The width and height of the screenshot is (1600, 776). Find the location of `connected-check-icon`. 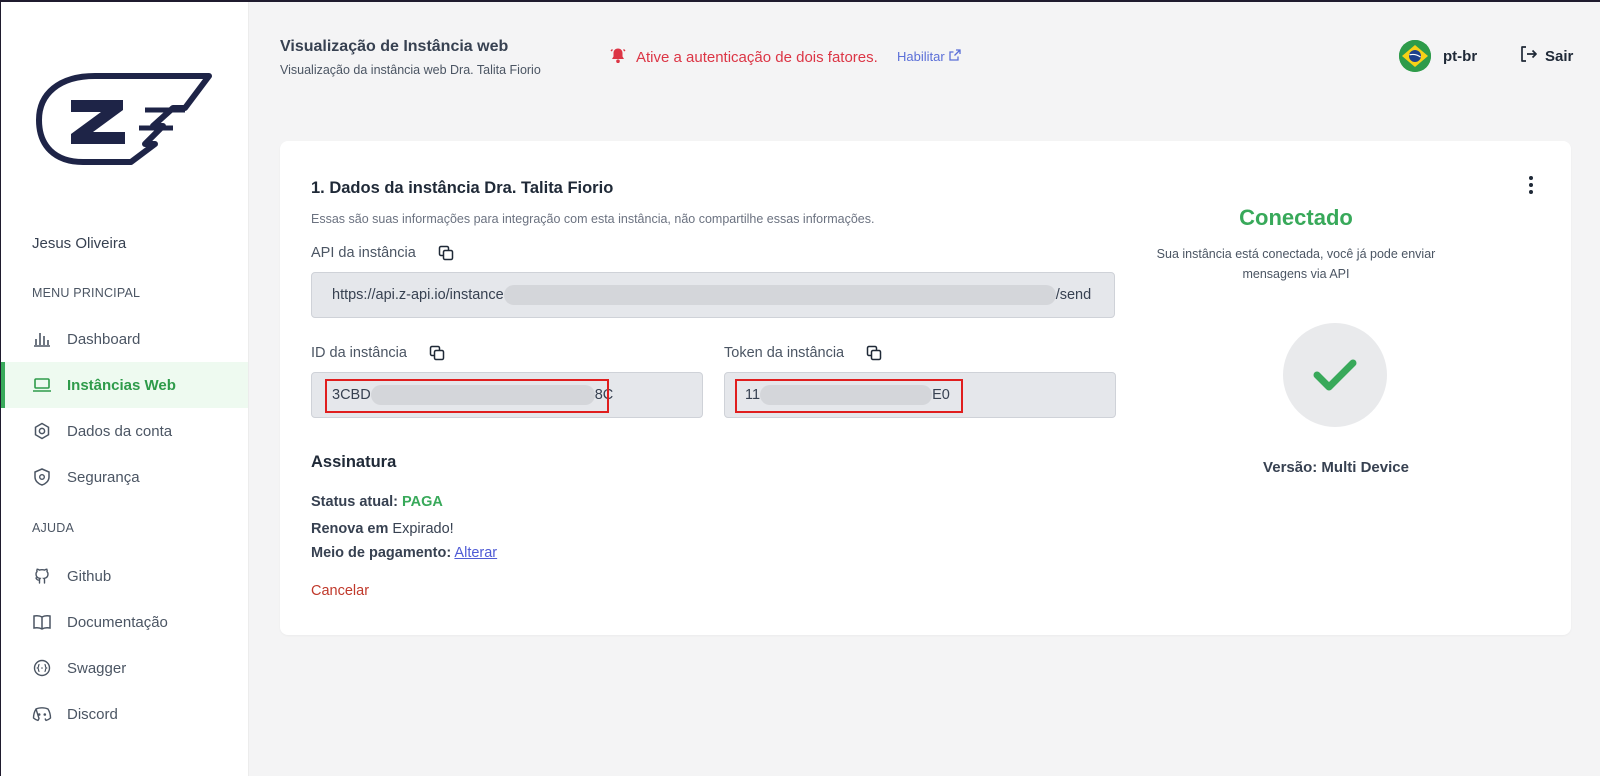

connected-check-icon is located at coordinates (1335, 375).